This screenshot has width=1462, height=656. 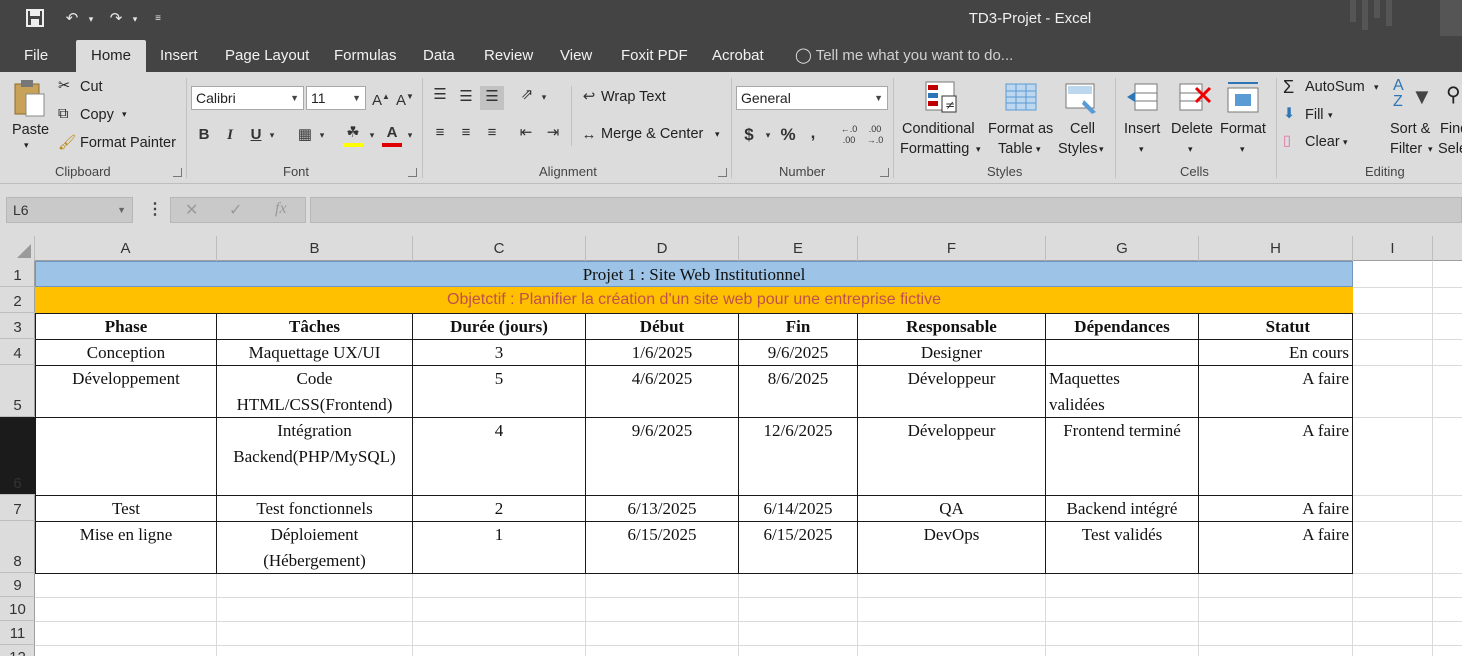 I want to click on table-cell: Test fonctionnels, so click(x=314, y=508).